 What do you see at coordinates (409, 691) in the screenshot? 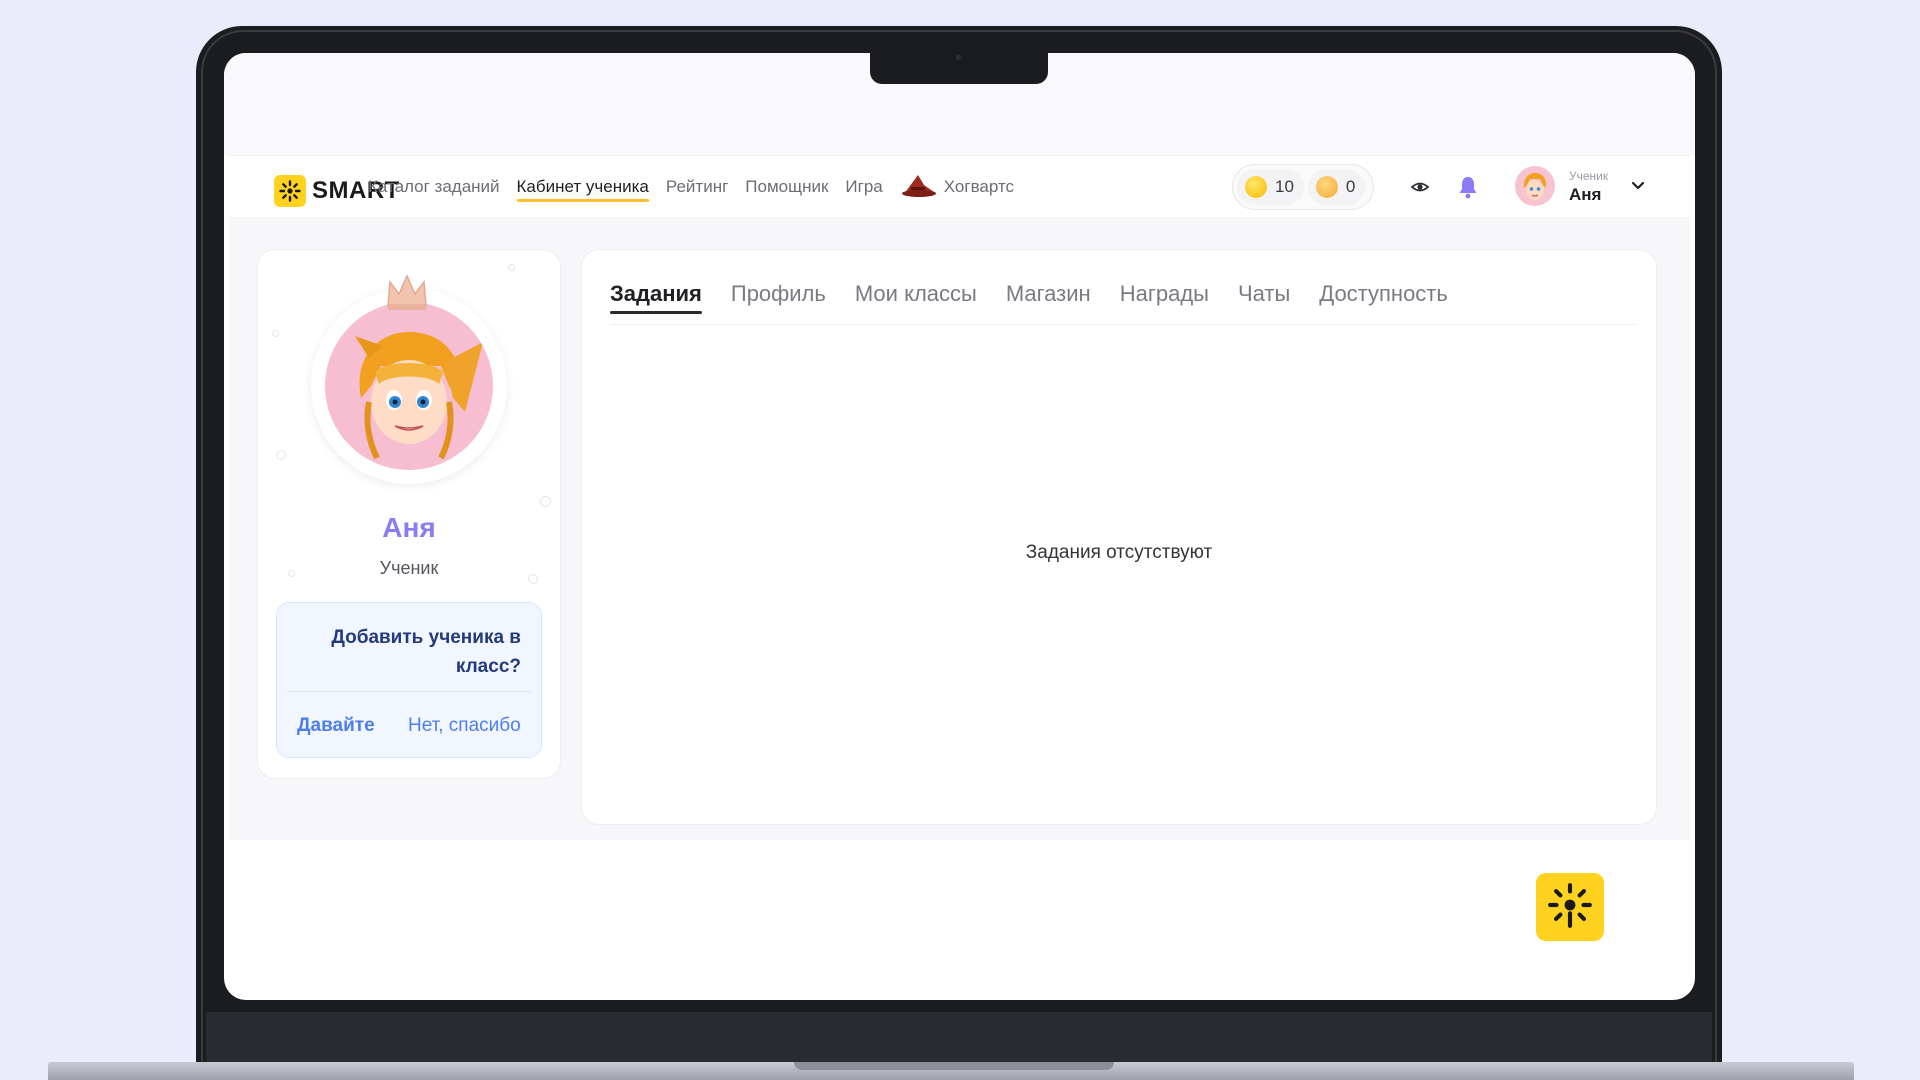
I see `divider` at bounding box center [409, 691].